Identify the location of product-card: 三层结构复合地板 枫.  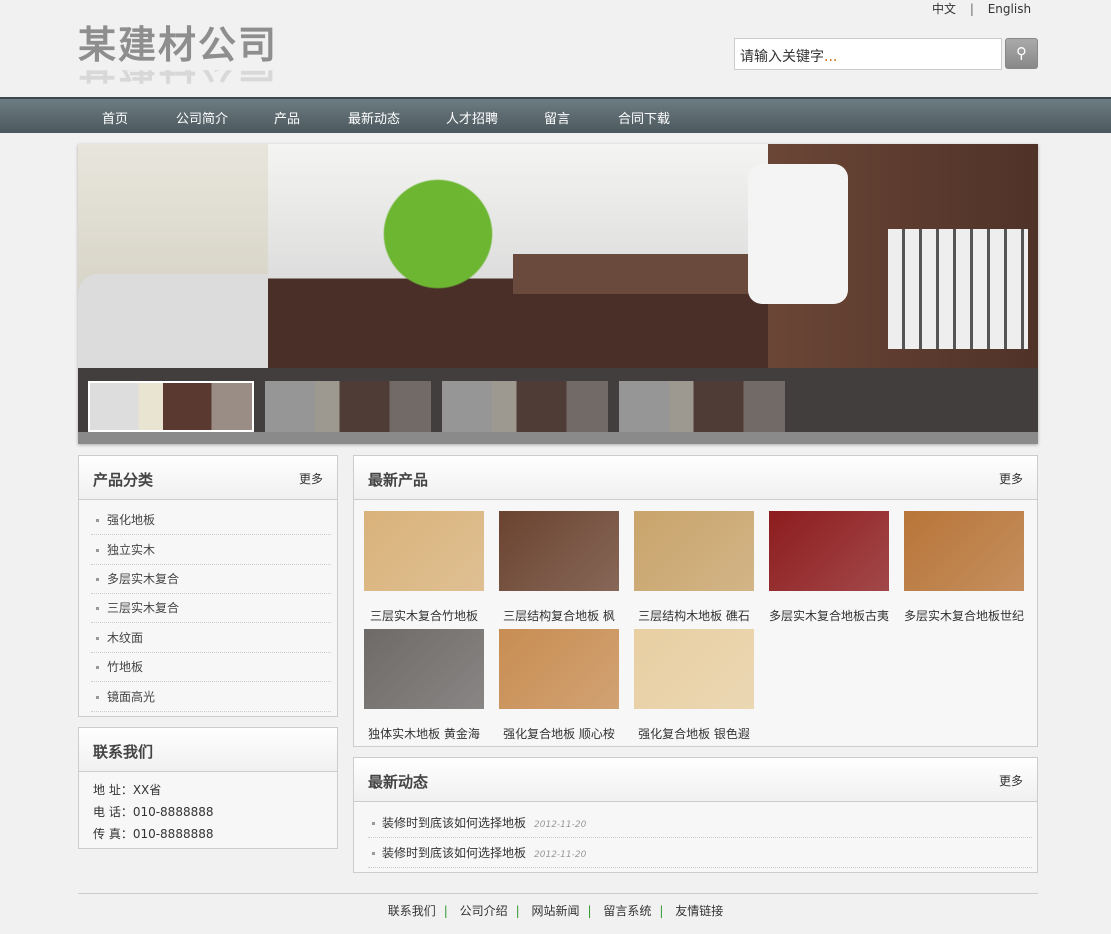
(559, 567).